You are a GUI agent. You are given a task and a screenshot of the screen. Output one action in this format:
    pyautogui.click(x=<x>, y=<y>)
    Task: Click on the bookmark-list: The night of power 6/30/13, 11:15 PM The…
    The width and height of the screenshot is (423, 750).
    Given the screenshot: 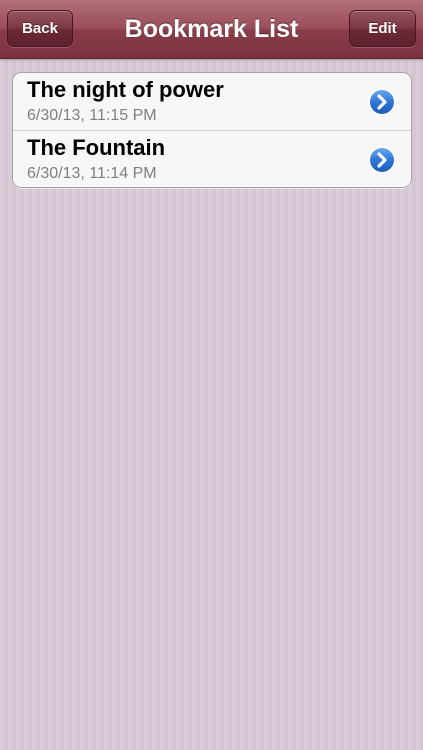 What is the action you would take?
    pyautogui.click(x=212, y=130)
    